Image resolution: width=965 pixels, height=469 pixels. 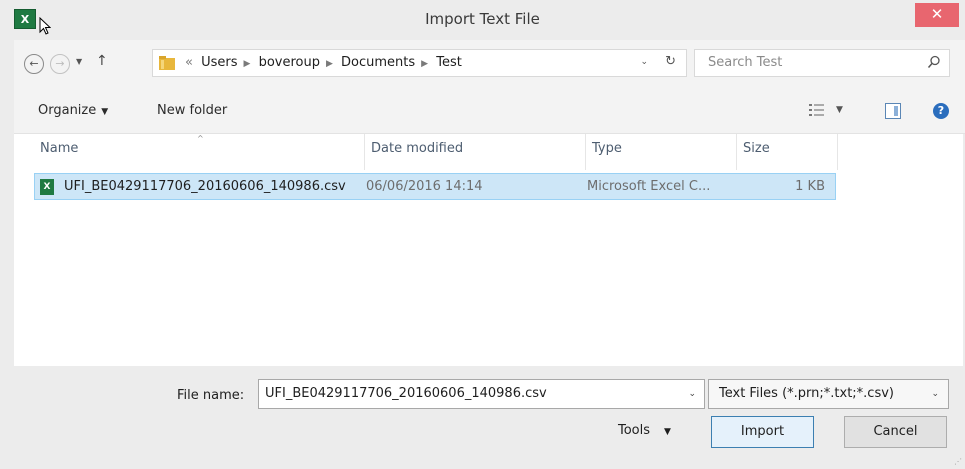 What do you see at coordinates (762, 432) in the screenshot?
I see `import-button: Import` at bounding box center [762, 432].